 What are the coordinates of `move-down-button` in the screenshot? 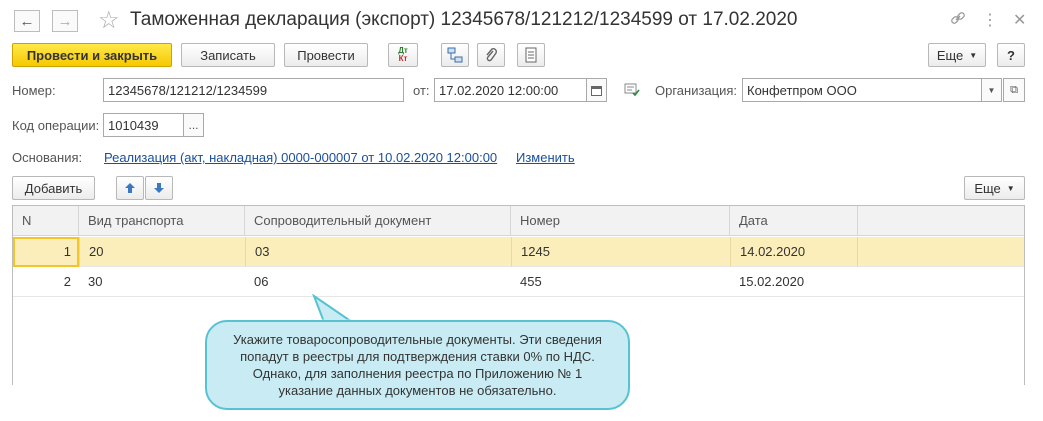 It's located at (159, 188).